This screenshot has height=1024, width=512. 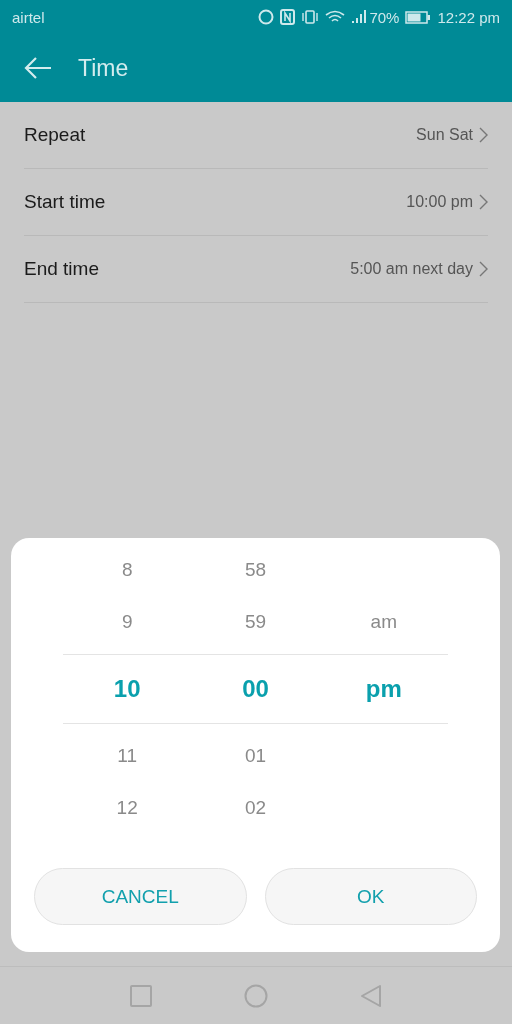 I want to click on recents-icon, so click(x=141, y=995).